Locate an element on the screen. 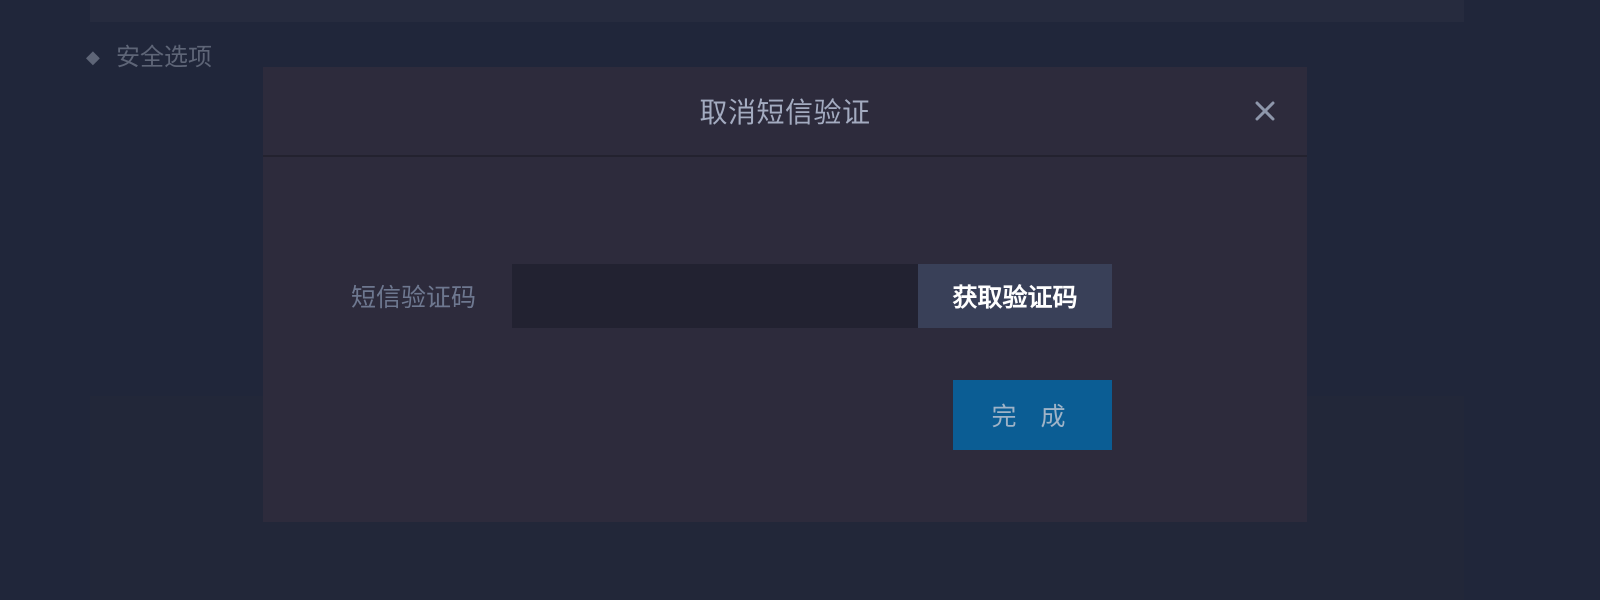 This screenshot has width=1600, height=600. dialog-title: 取消短信验证 is located at coordinates (785, 112).